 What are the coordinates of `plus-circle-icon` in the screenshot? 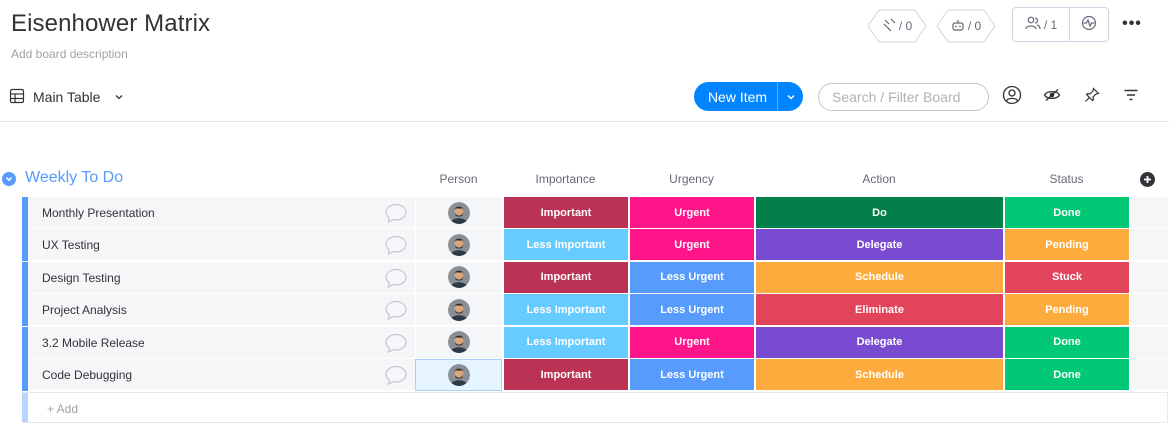 It's located at (1147, 180).